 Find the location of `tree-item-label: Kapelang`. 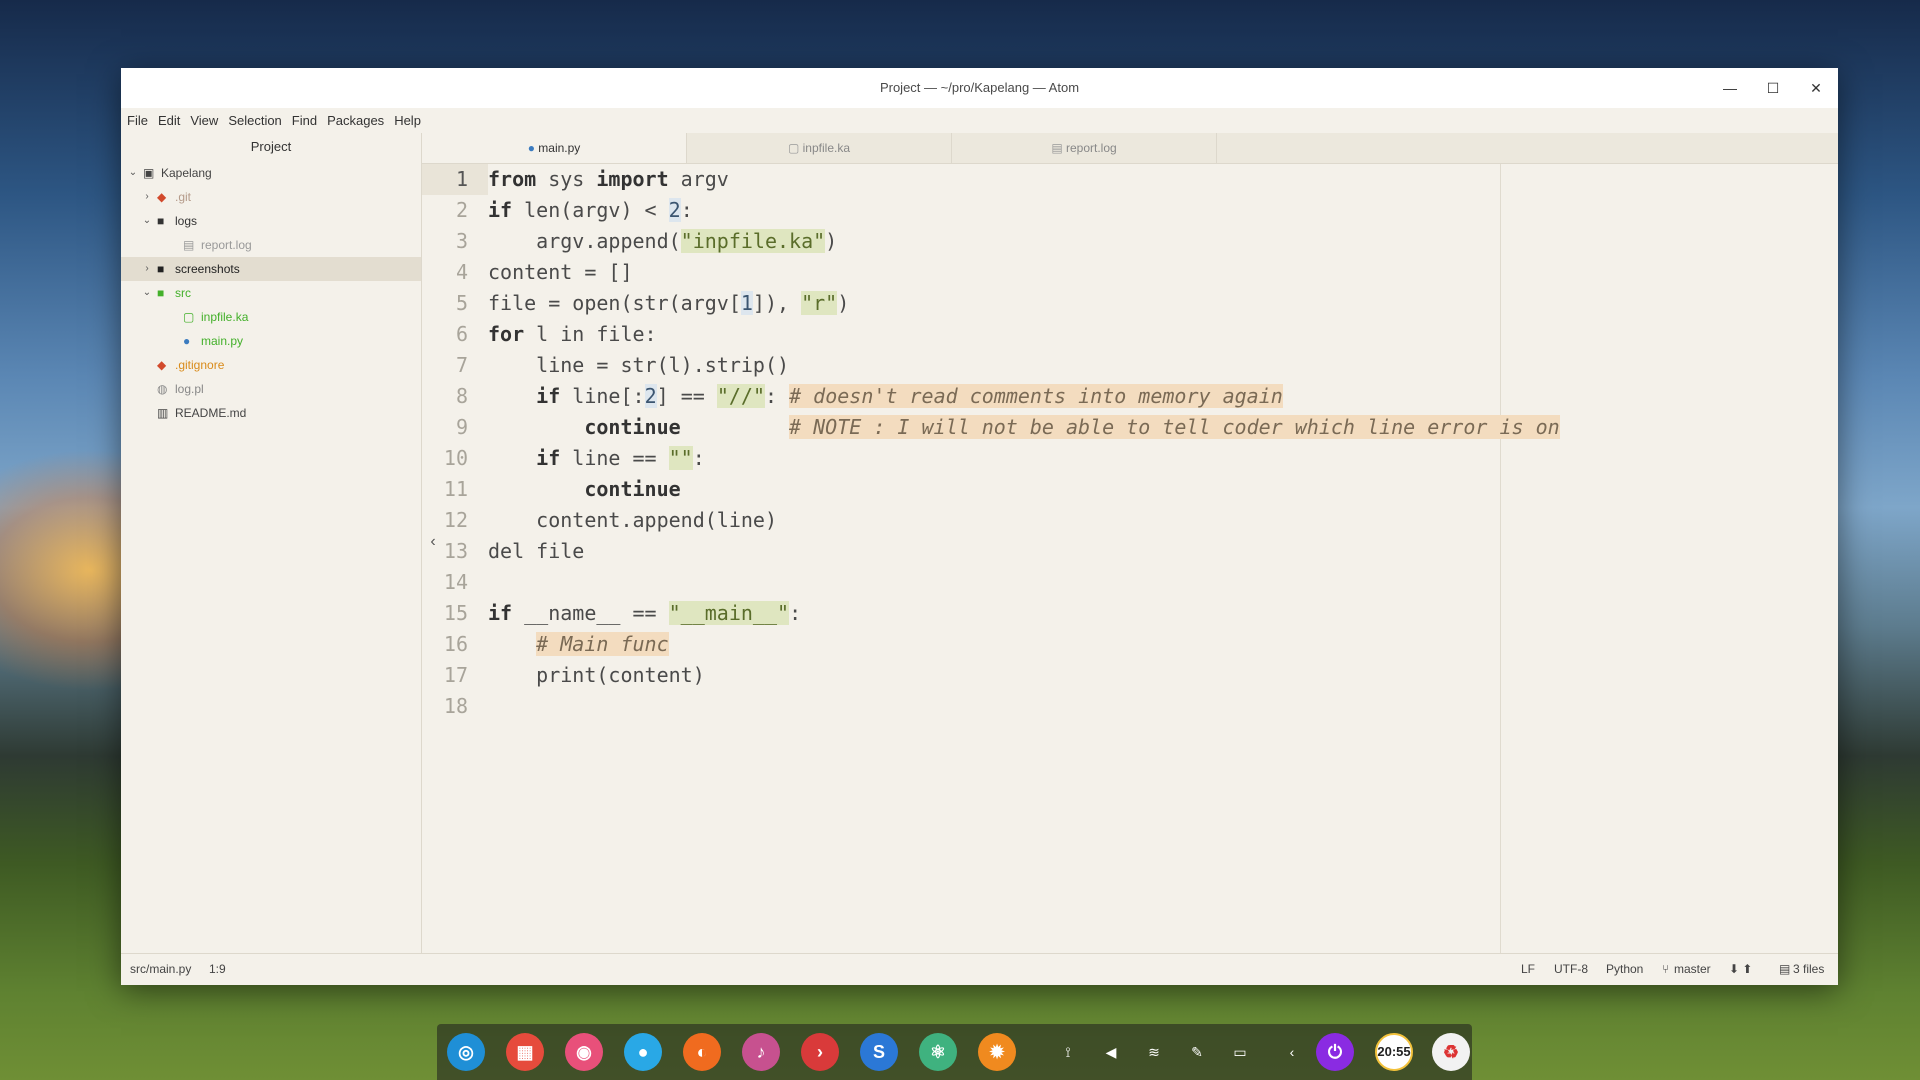

tree-item-label: Kapelang is located at coordinates (186, 173).